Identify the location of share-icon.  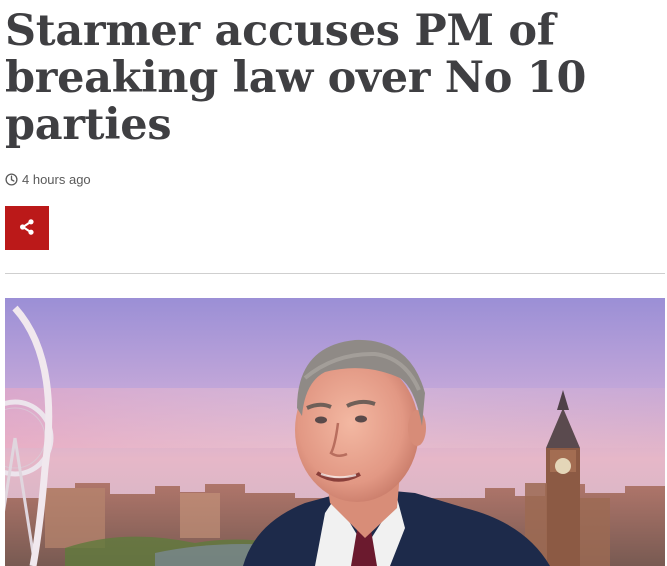
(27, 228).